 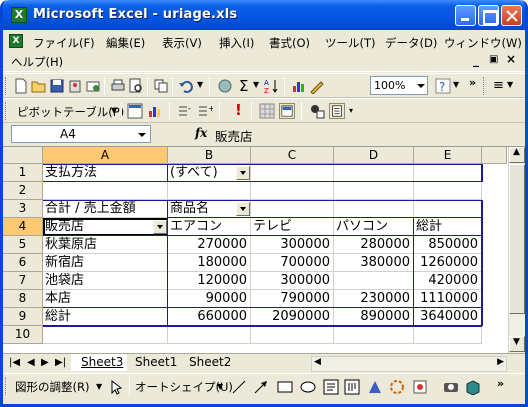 I want to click on row-header: 3, so click(x=23, y=209).